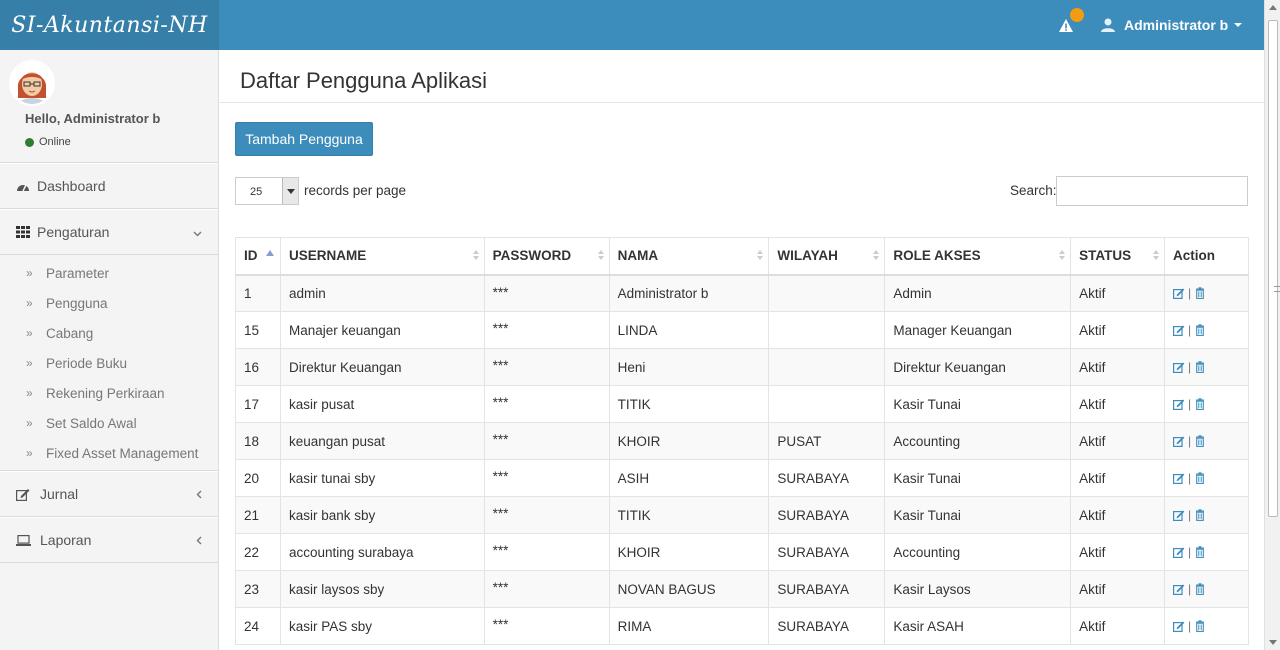 Image resolution: width=1280 pixels, height=650 pixels. Describe the element at coordinates (1117, 256) in the screenshot. I see `column-header-status: STATUS` at that location.